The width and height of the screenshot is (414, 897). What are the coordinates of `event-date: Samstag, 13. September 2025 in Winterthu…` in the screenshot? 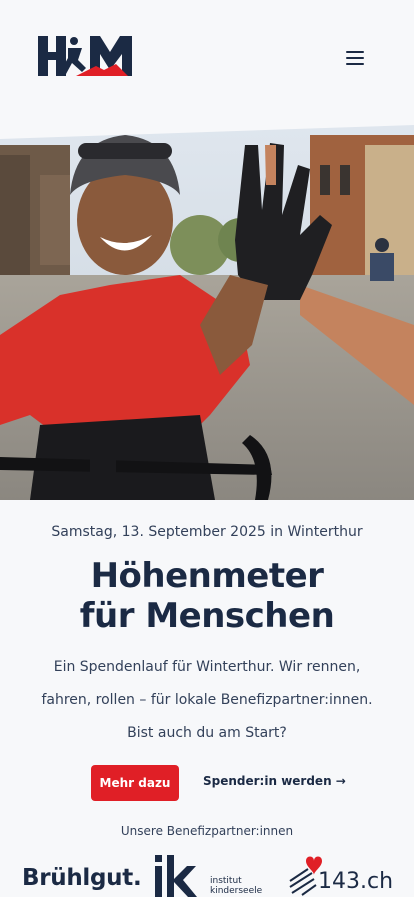 It's located at (207, 532).